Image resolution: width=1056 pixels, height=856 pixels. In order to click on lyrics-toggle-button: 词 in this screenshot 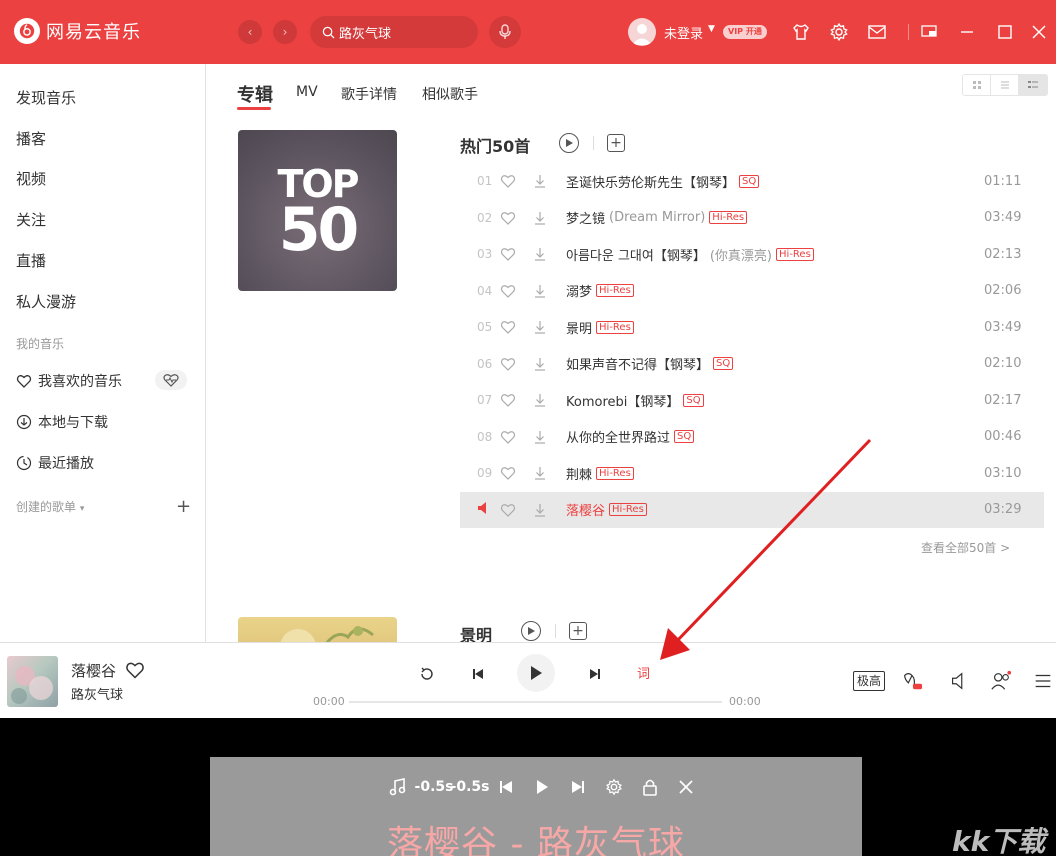, I will do `click(643, 672)`.